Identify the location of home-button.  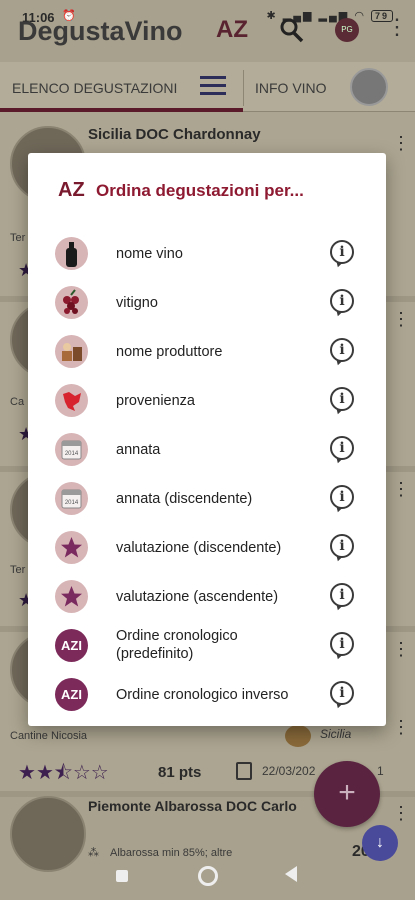
(208, 876).